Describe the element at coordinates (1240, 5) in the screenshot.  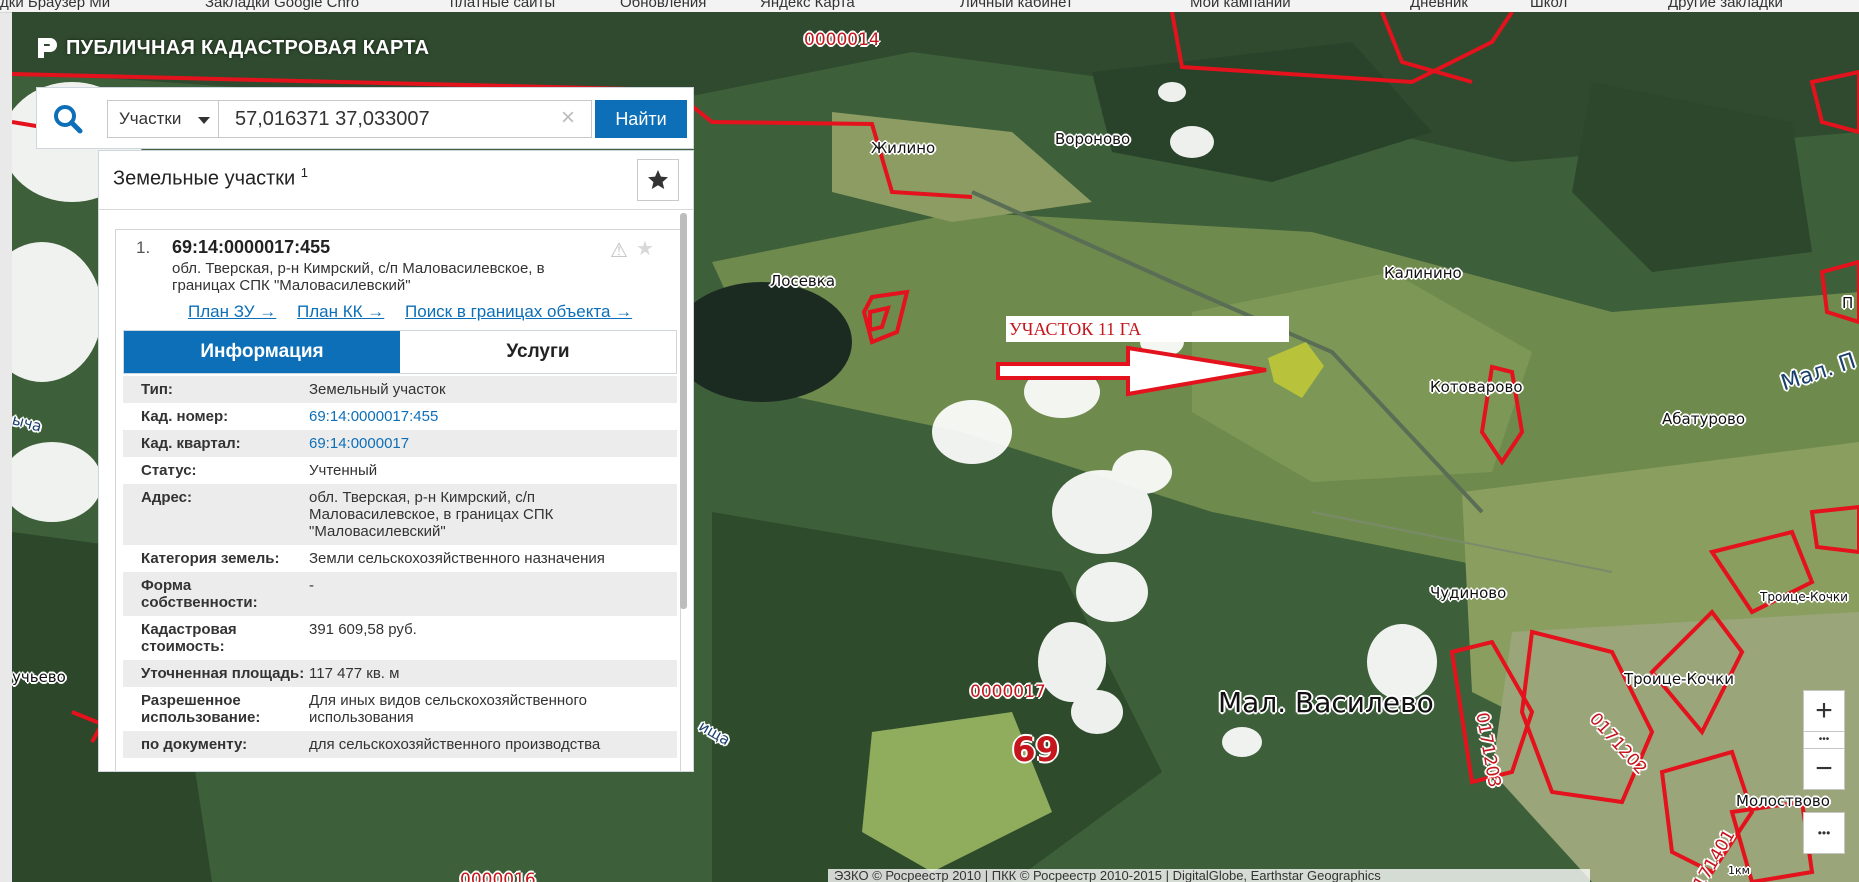
I see `bookmark-item: Мои кампании` at that location.